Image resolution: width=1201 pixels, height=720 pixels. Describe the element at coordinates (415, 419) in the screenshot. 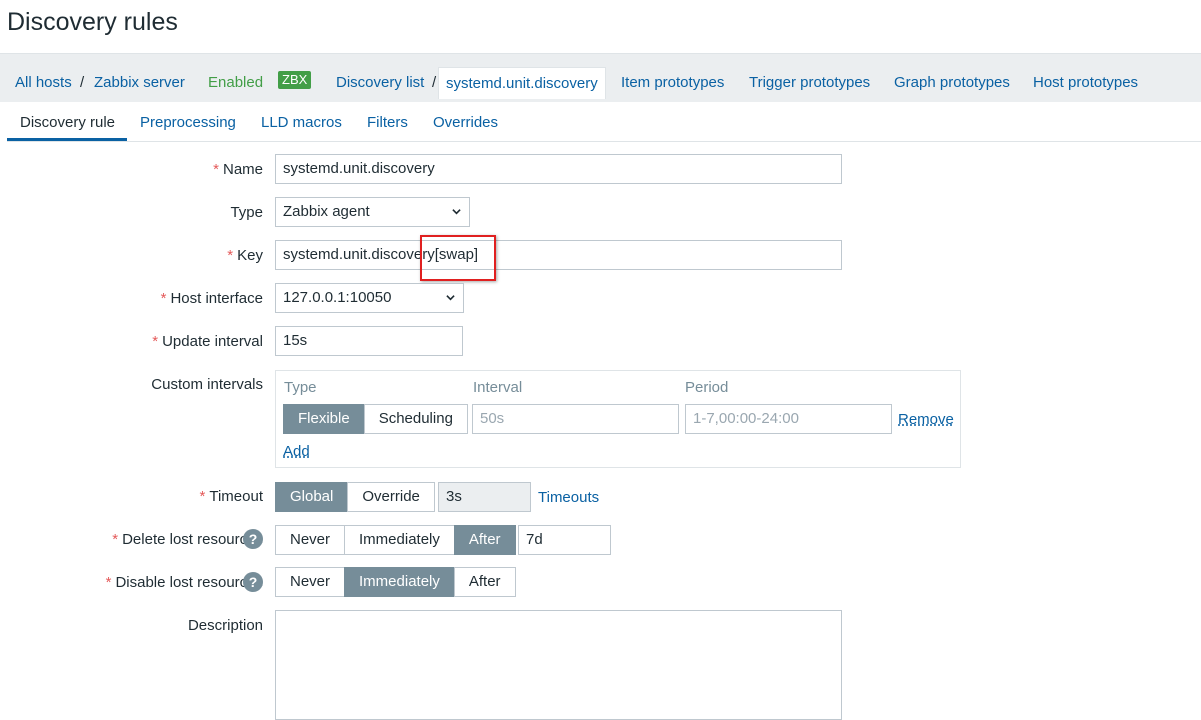

I see `scheduling-button: Scheduling` at that location.